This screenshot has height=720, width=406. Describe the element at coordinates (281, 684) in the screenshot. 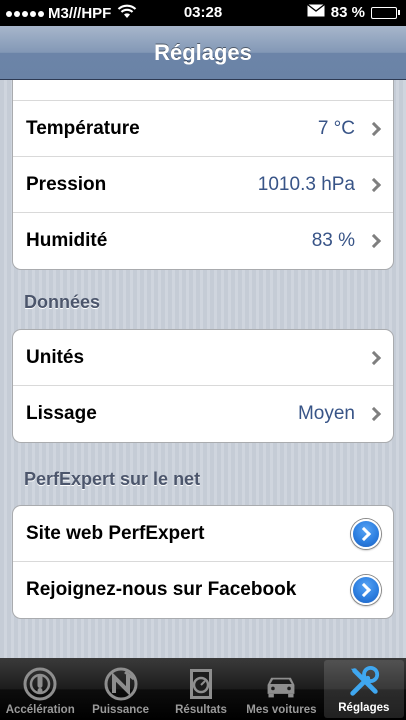

I see `car-icon` at that location.